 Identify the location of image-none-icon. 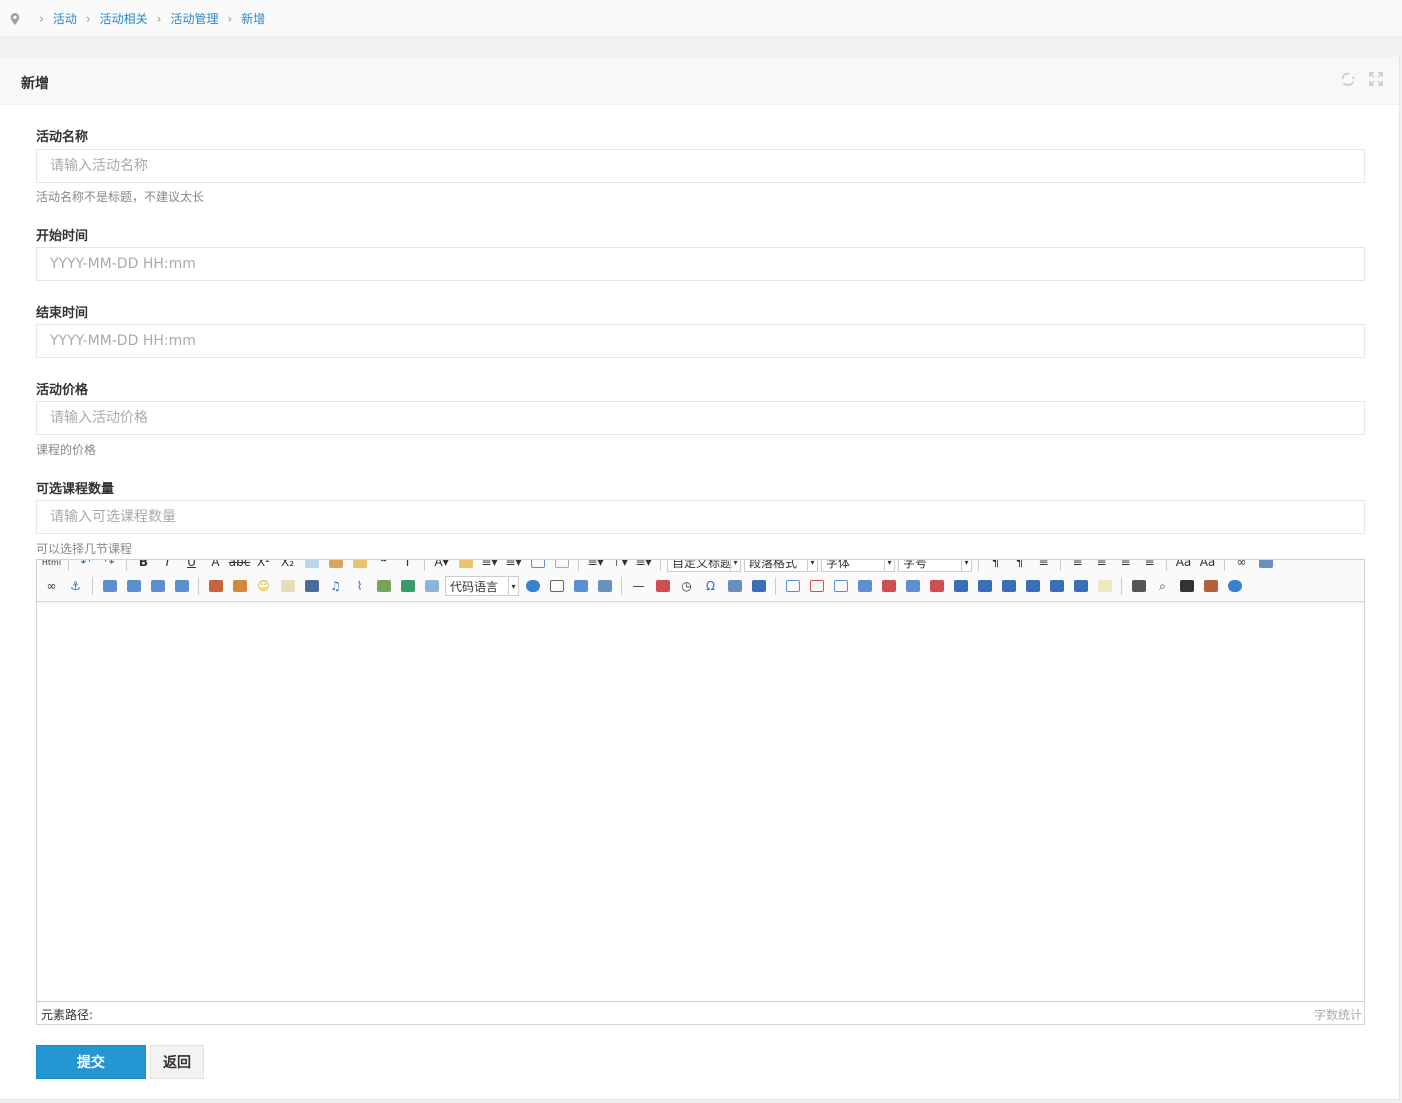
(109, 586).